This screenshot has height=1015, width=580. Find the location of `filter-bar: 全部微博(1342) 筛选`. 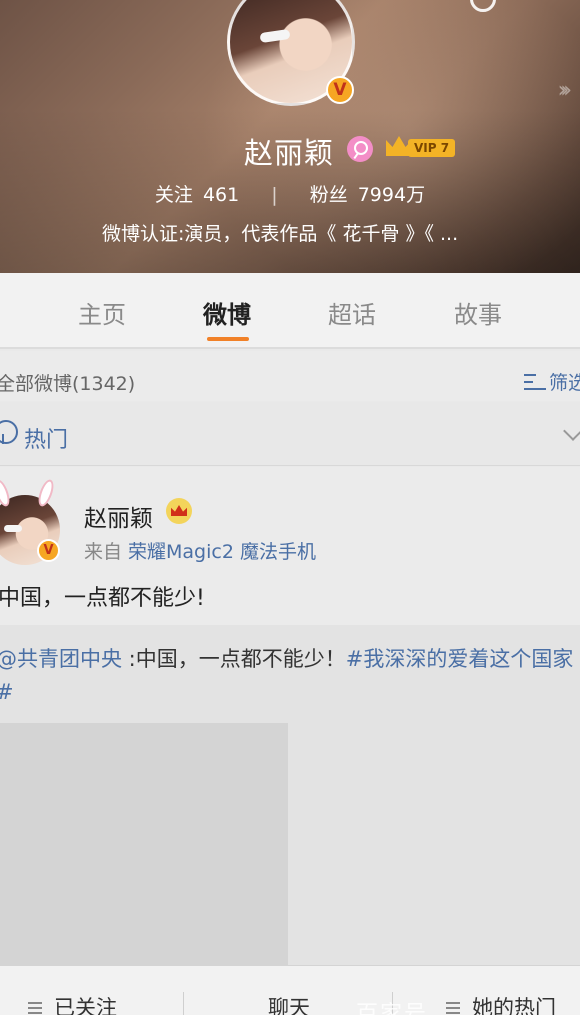

filter-bar: 全部微博(1342) 筛选 is located at coordinates (290, 376).